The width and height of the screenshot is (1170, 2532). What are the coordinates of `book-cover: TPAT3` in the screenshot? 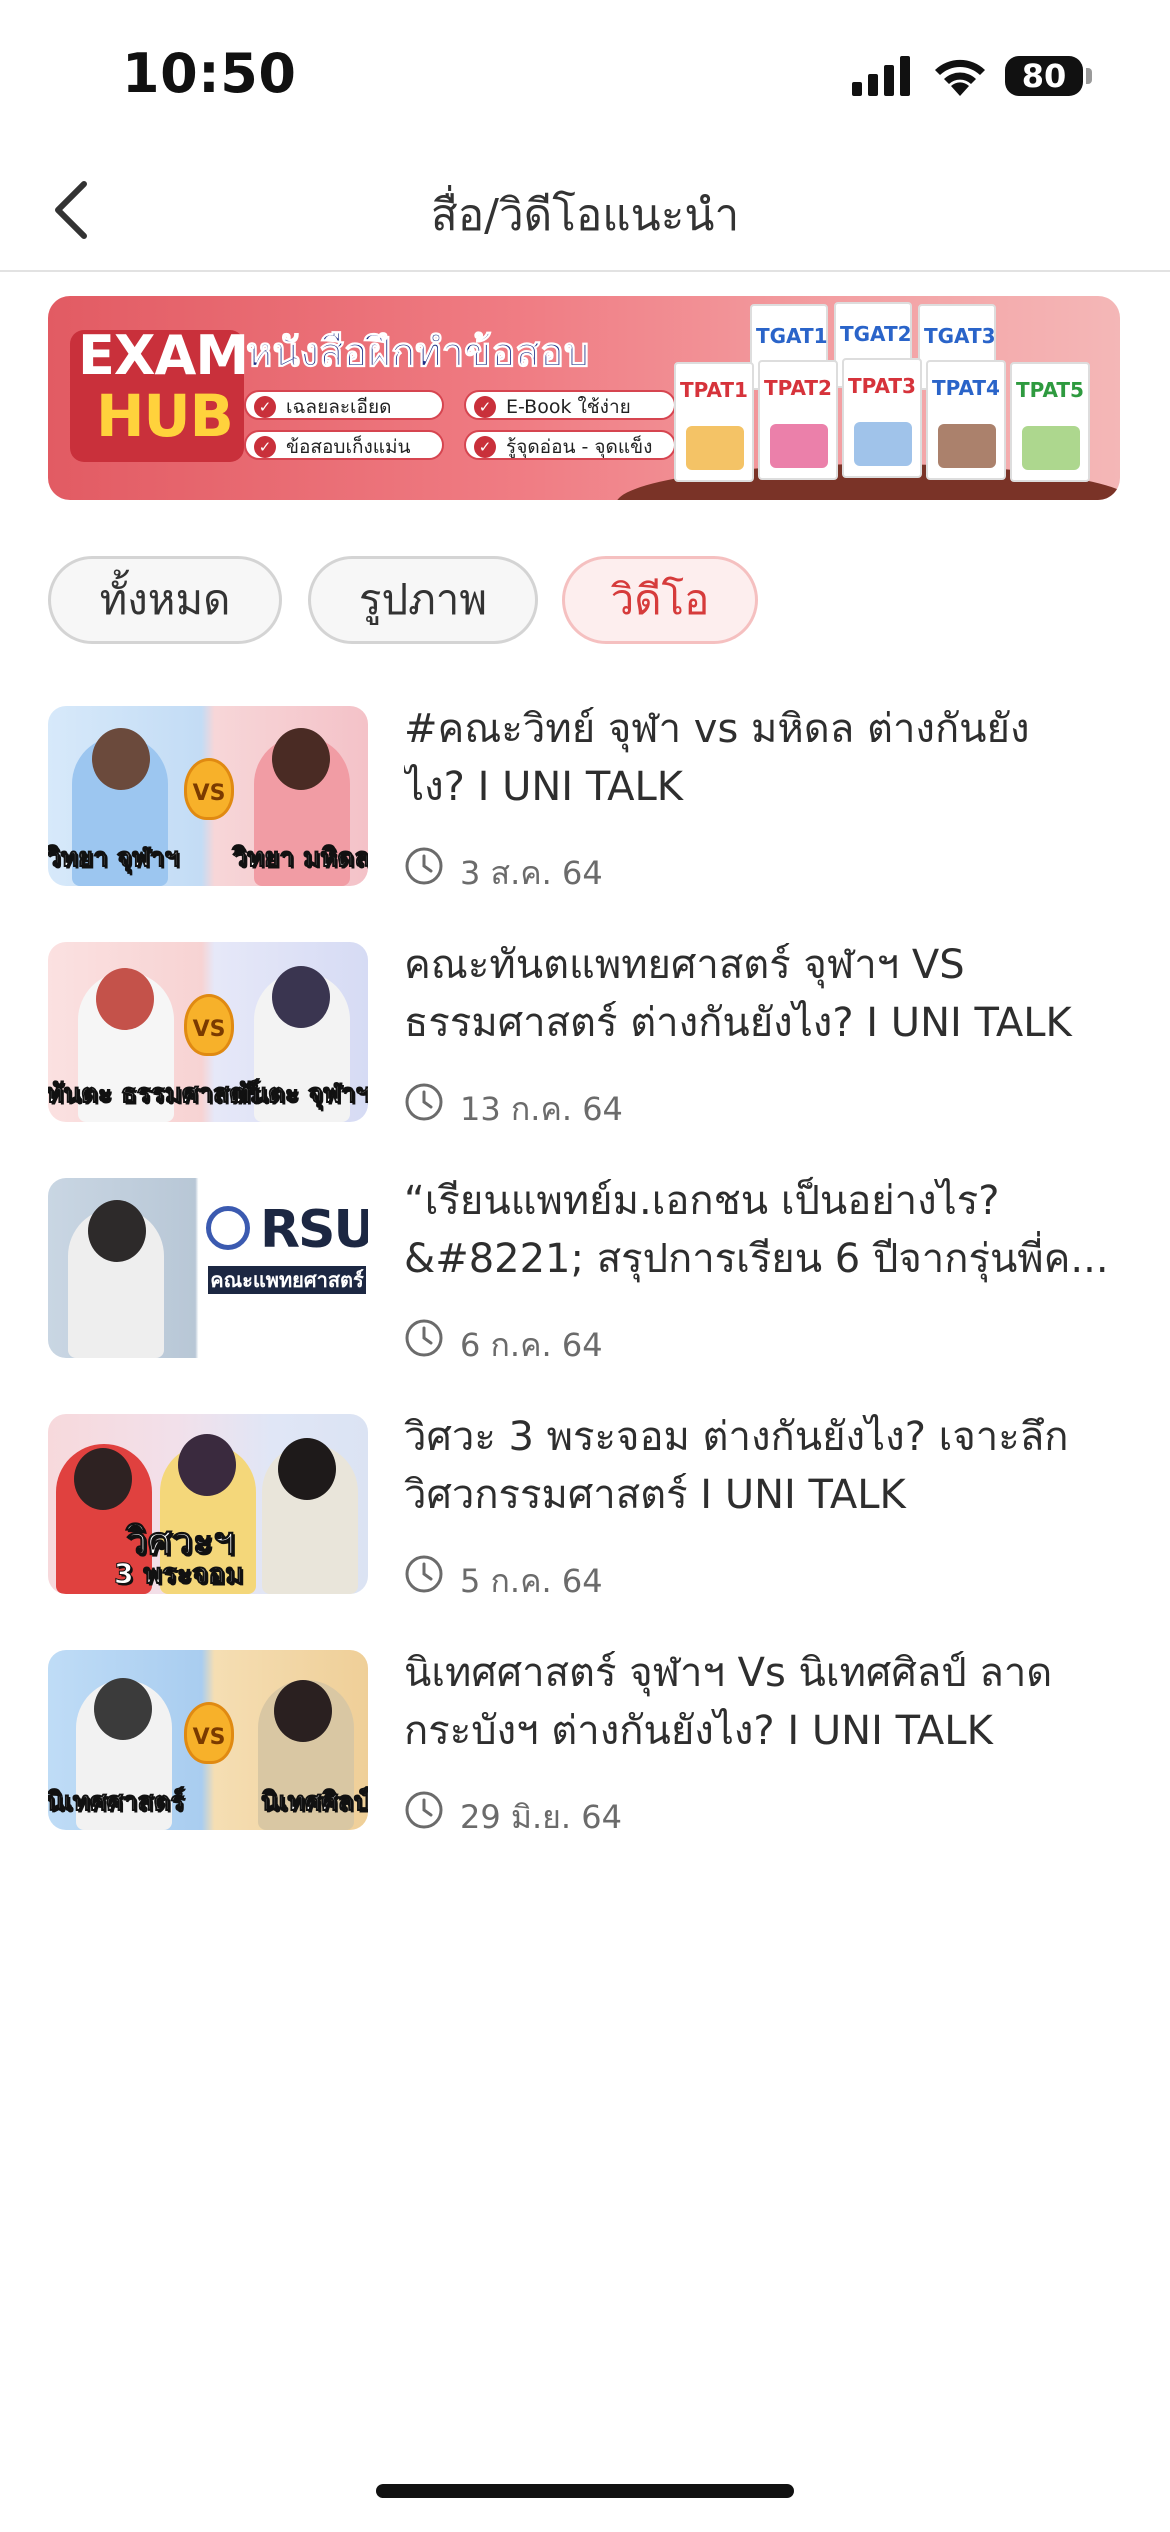 It's located at (882, 418).